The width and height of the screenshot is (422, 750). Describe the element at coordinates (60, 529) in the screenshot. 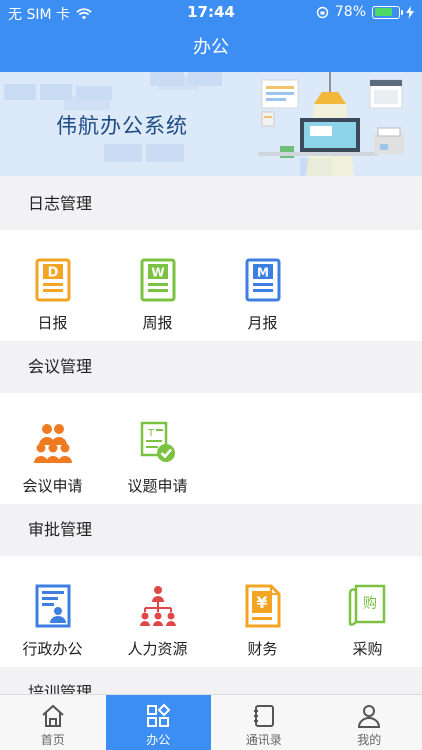

I see `section-title: 审批管理` at that location.